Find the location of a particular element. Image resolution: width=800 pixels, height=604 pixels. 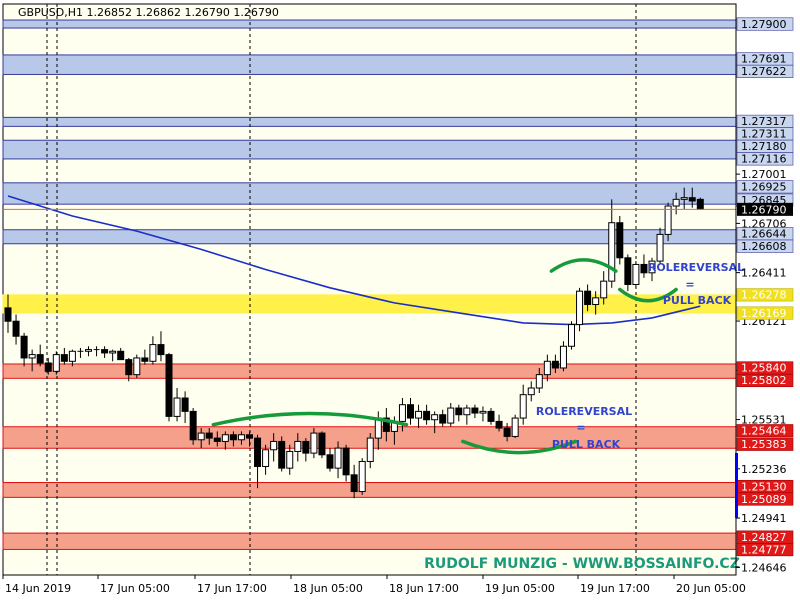

y-tick-label-6: 1.25236 is located at coordinates (764, 469).